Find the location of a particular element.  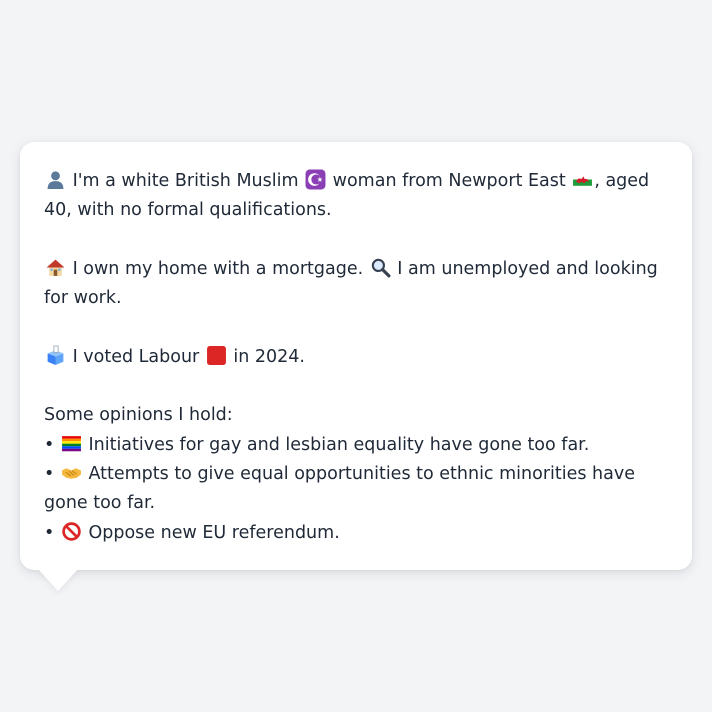

handshake-icon is located at coordinates (71, 472).